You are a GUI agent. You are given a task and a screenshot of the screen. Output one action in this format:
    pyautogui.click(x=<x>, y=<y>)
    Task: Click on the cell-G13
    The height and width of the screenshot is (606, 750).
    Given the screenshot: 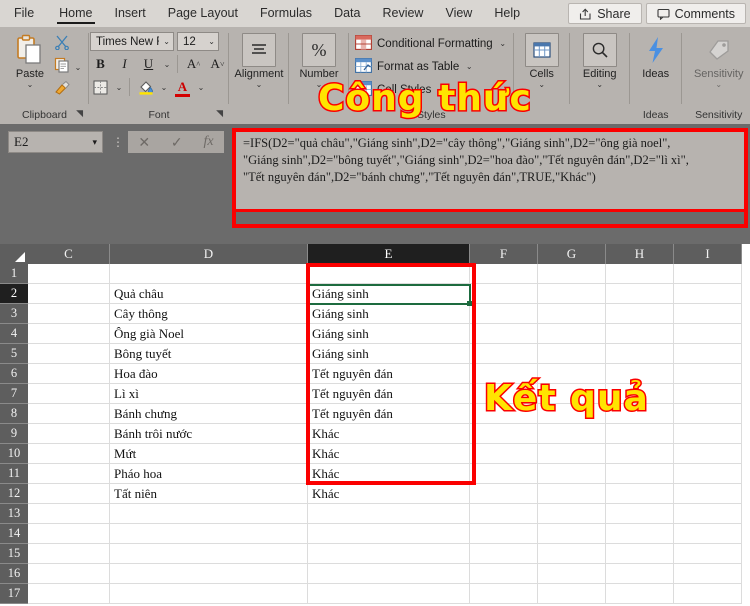 What is the action you would take?
    pyautogui.click(x=572, y=514)
    